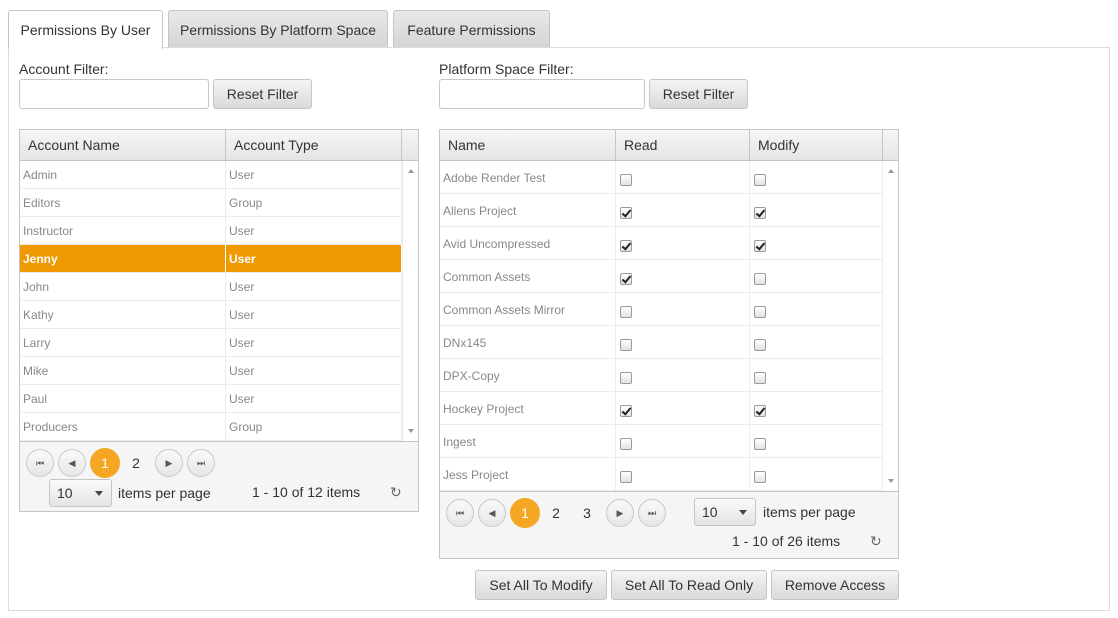 Image resolution: width=1118 pixels, height=618 pixels. Describe the element at coordinates (890, 326) in the screenshot. I see `spaces-scrollbar` at that location.